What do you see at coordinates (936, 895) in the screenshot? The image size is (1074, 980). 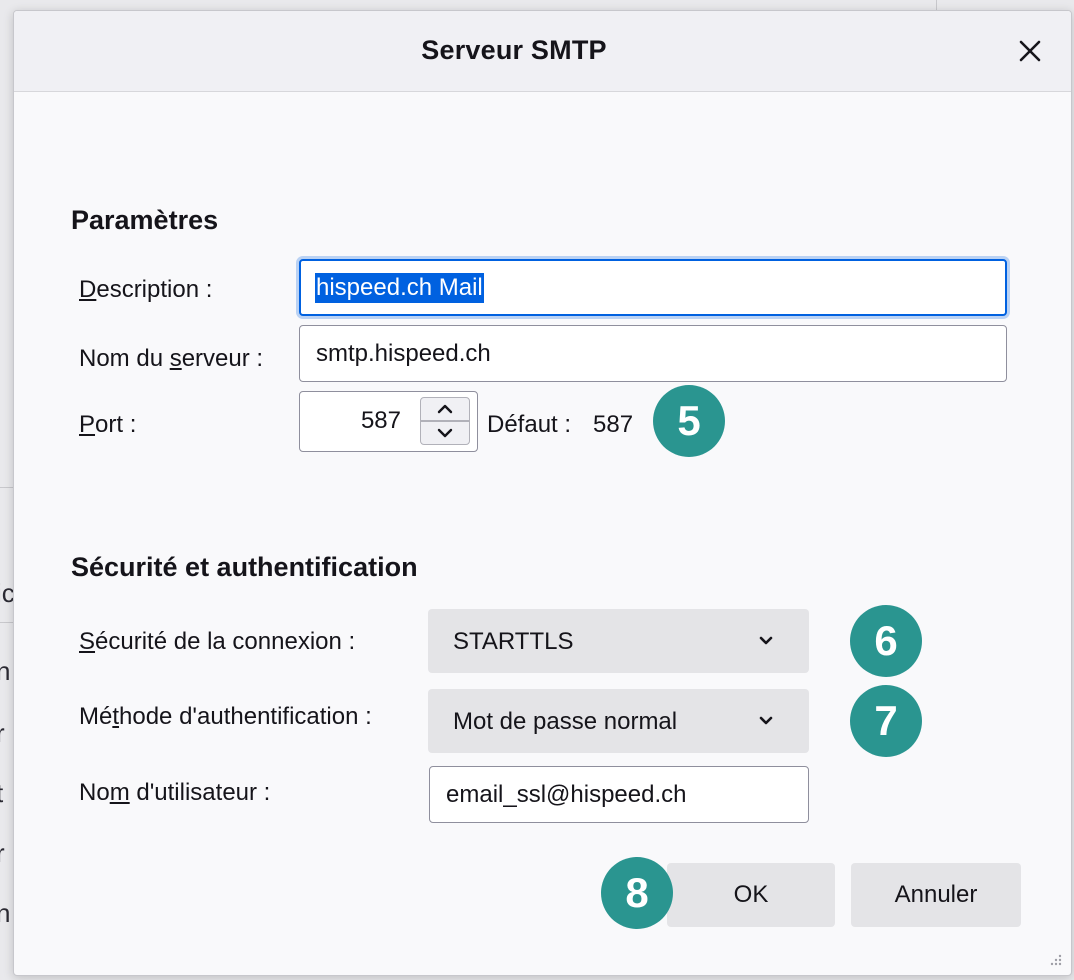 I see `cancel-button: Annuler` at bounding box center [936, 895].